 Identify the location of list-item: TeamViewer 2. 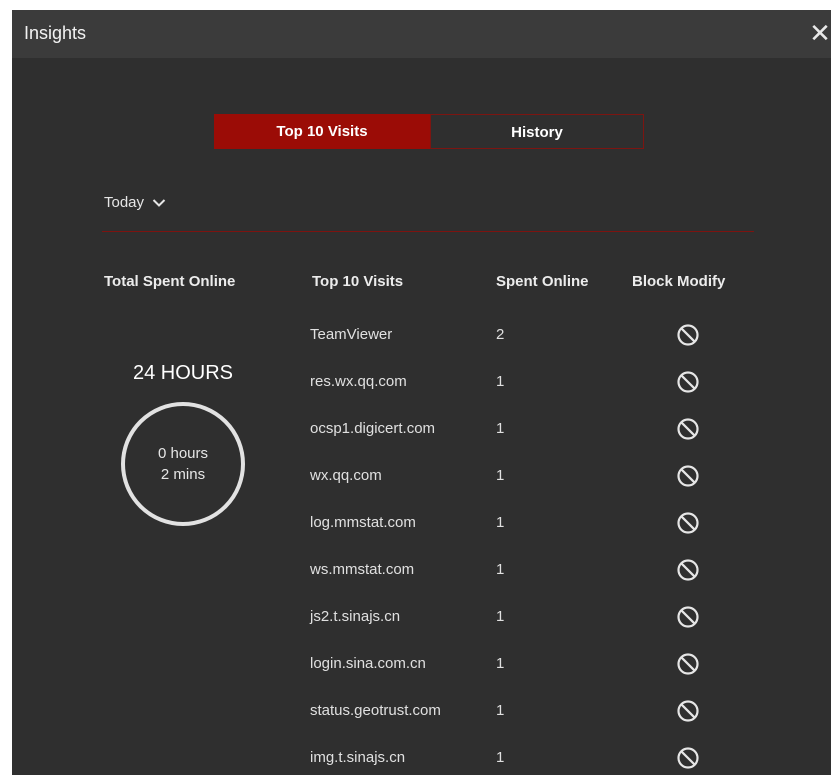
(421, 348).